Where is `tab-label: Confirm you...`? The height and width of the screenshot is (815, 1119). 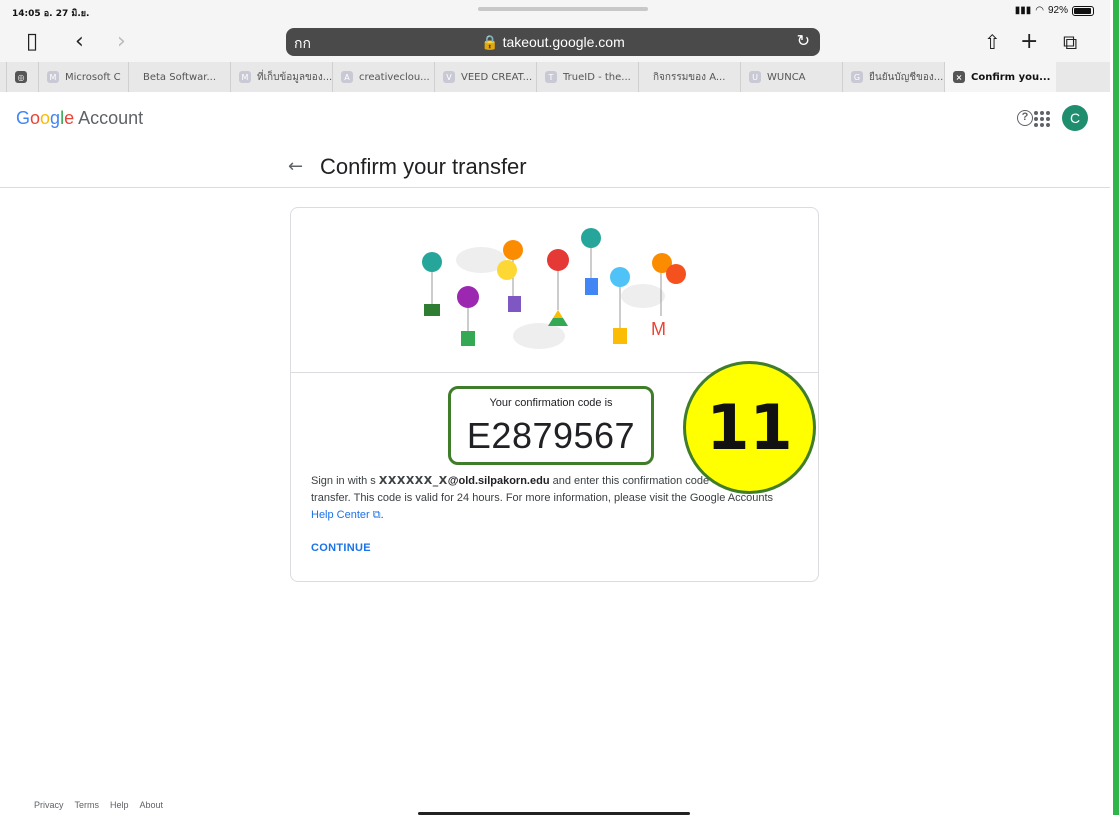
tab-label: Confirm you... is located at coordinates (1011, 77).